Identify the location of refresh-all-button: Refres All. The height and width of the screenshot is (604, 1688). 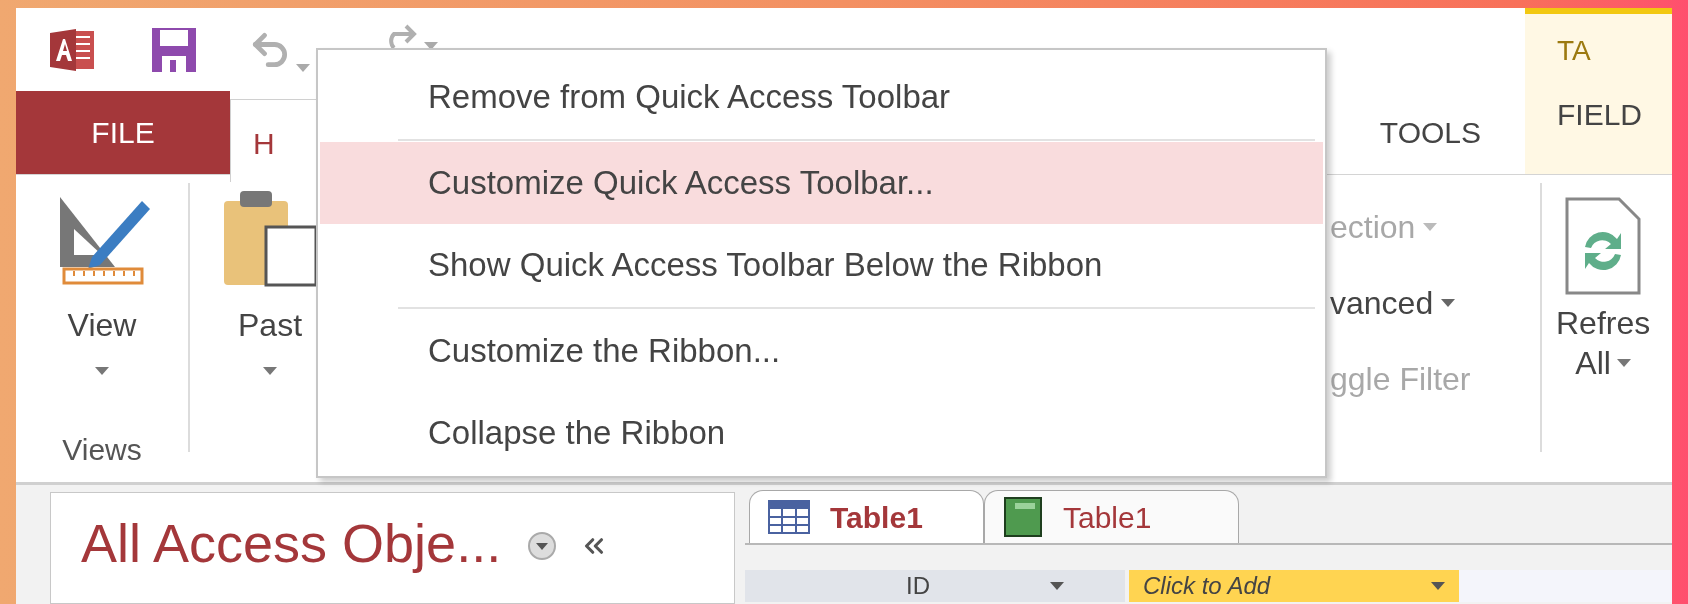
(1603, 289).